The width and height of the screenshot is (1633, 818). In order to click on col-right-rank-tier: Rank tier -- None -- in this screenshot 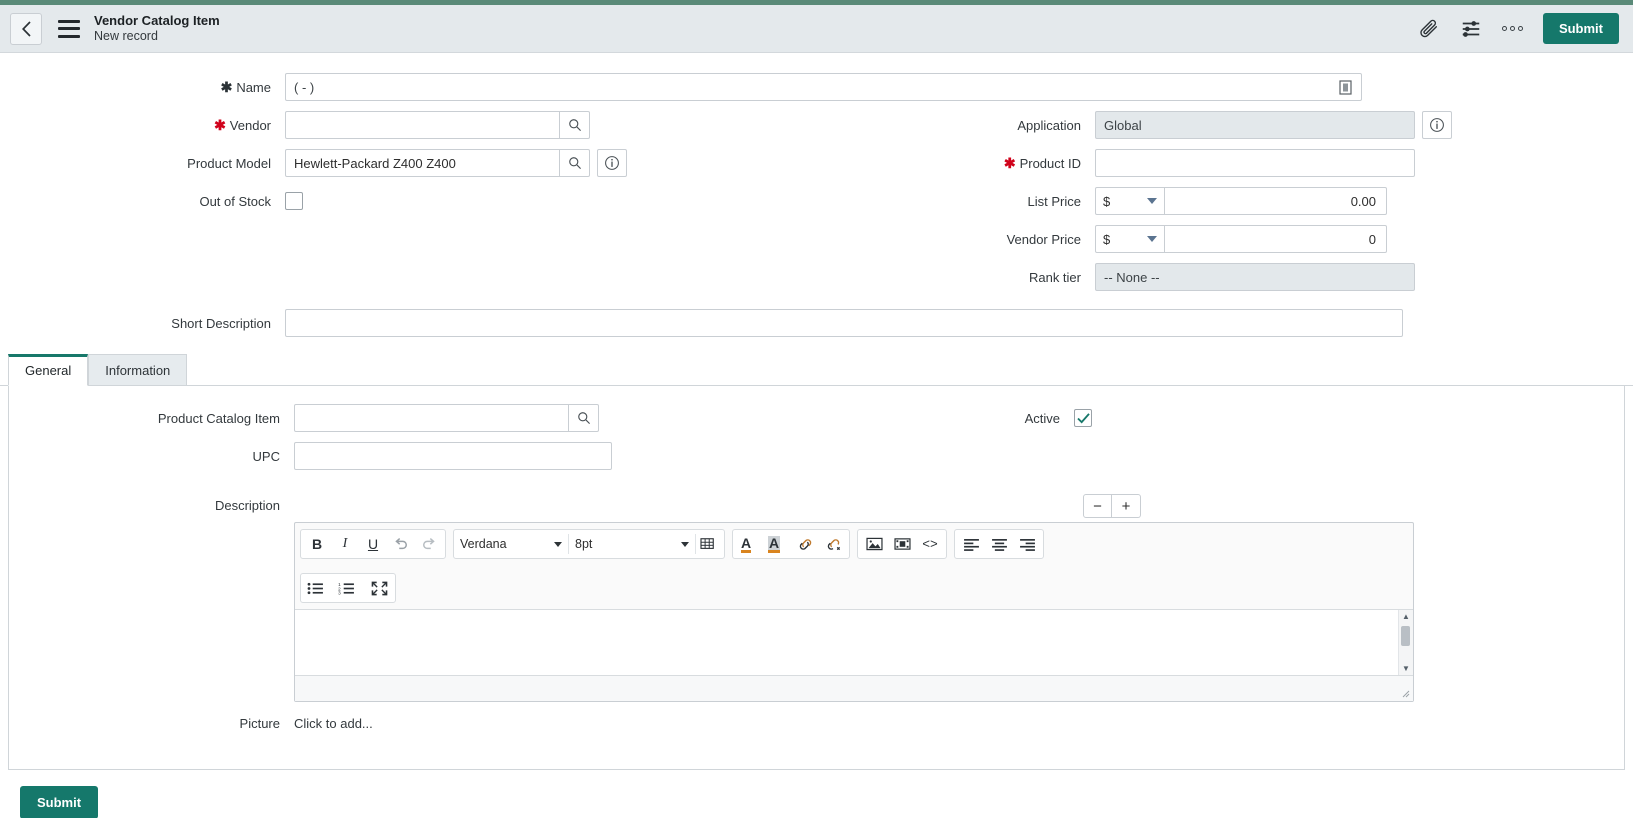, I will do `click(1200, 277)`.